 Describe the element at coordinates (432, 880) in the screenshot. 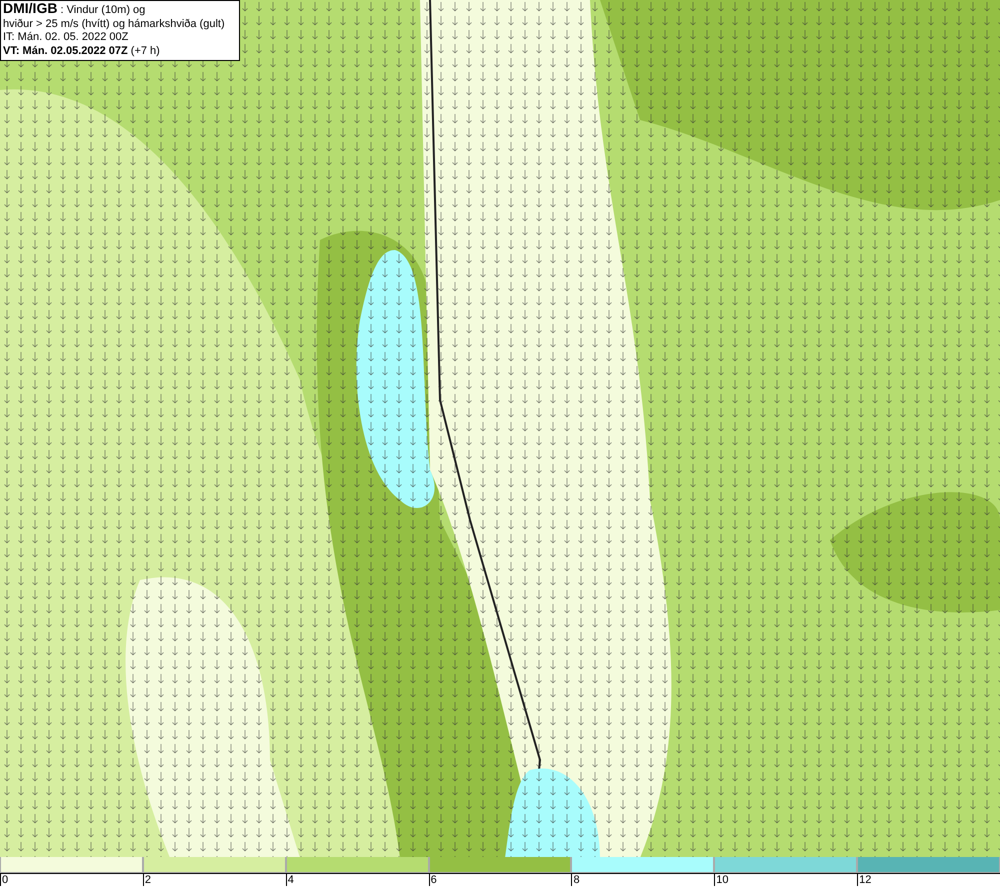

I see `legend-tick-label: 6` at that location.